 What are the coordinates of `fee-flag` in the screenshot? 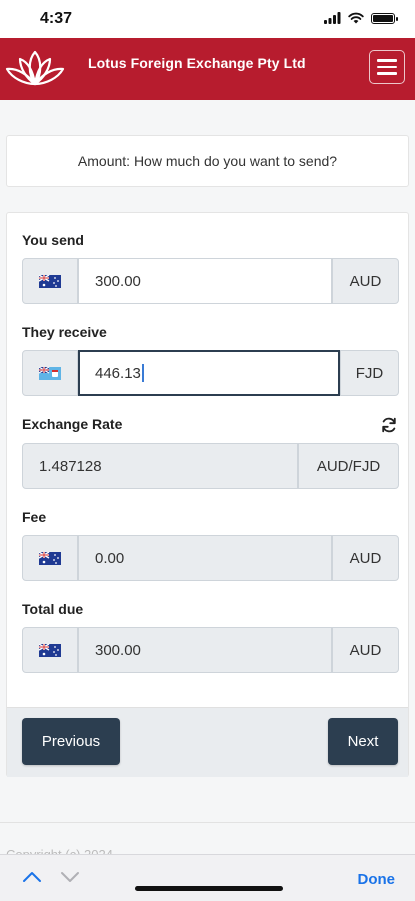 It's located at (50, 558).